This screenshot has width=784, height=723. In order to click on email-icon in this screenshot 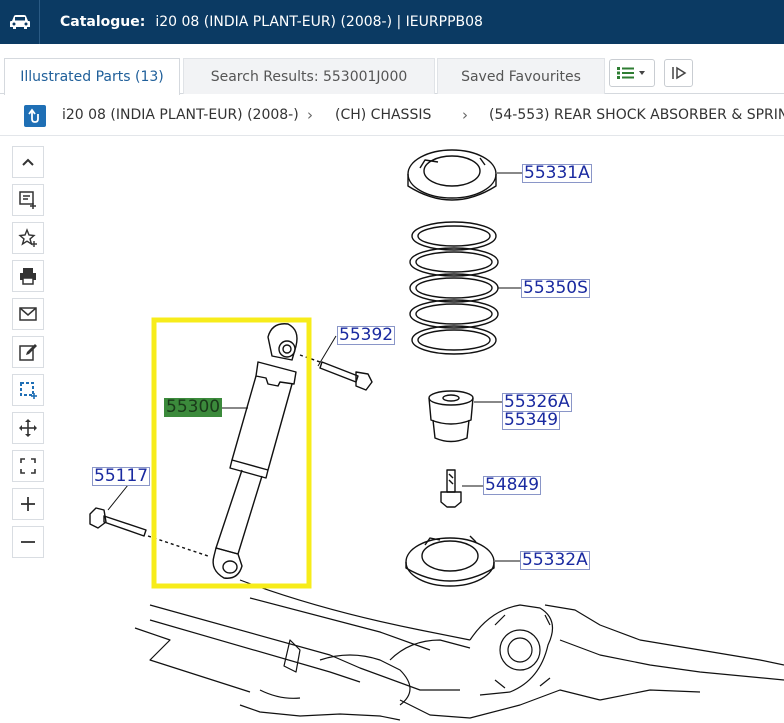, I will do `click(28, 314)`.